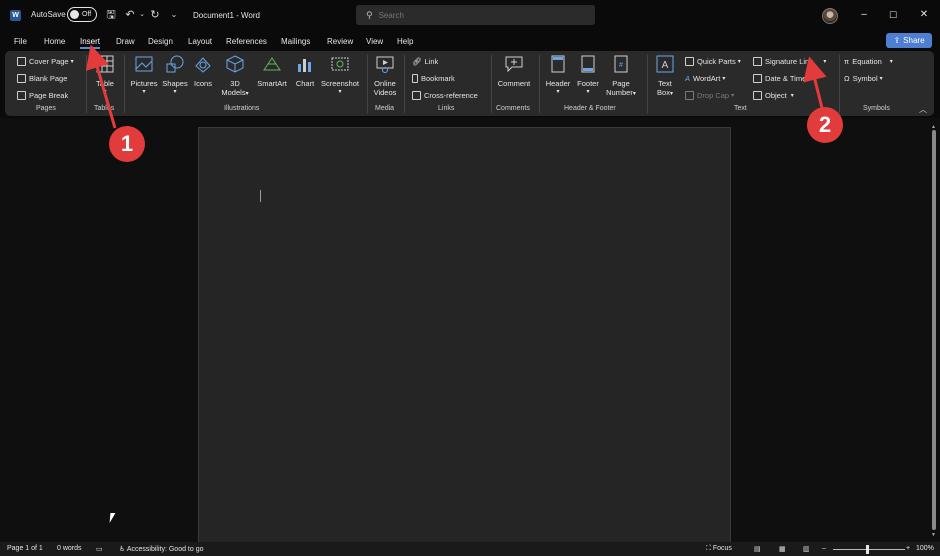  I want to click on accessibility-label: Accessibility: Good to go, so click(165, 549).